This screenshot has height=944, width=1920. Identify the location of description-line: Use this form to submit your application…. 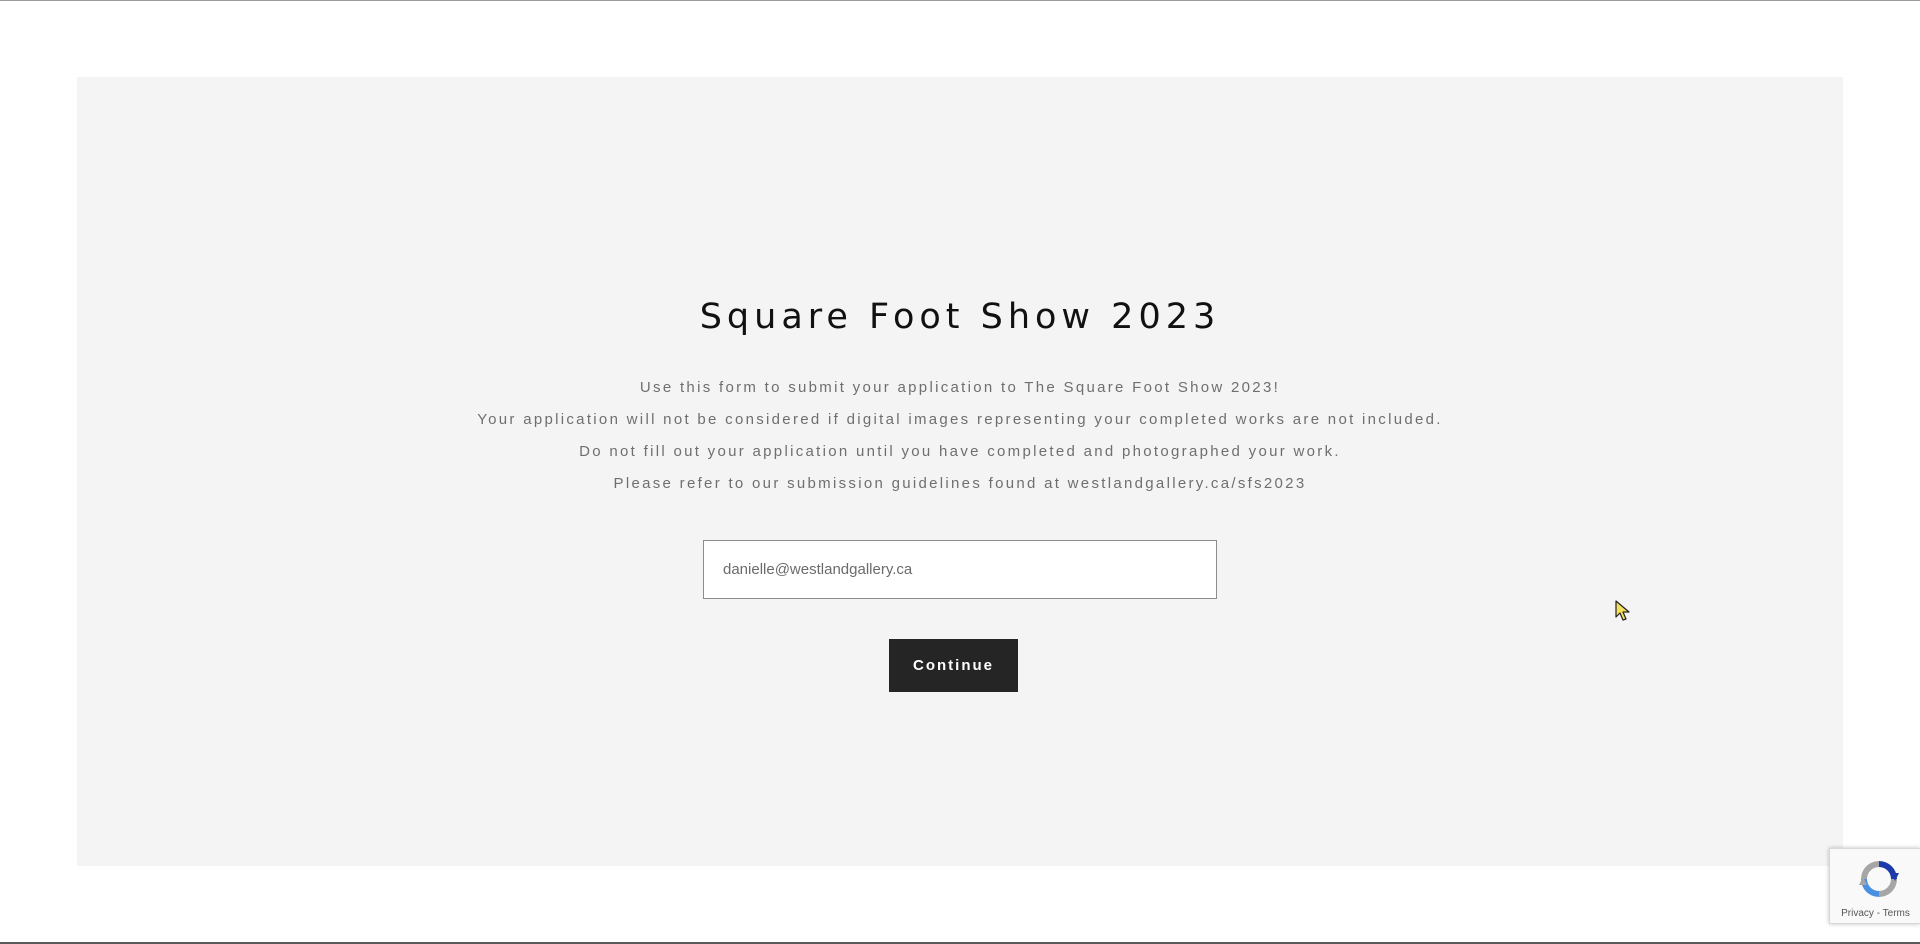
(960, 387).